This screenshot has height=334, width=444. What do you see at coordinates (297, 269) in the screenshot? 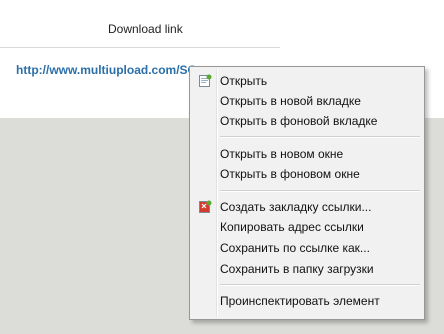
I see `menu-item-label: Сохранить в папку загрузки` at bounding box center [297, 269].